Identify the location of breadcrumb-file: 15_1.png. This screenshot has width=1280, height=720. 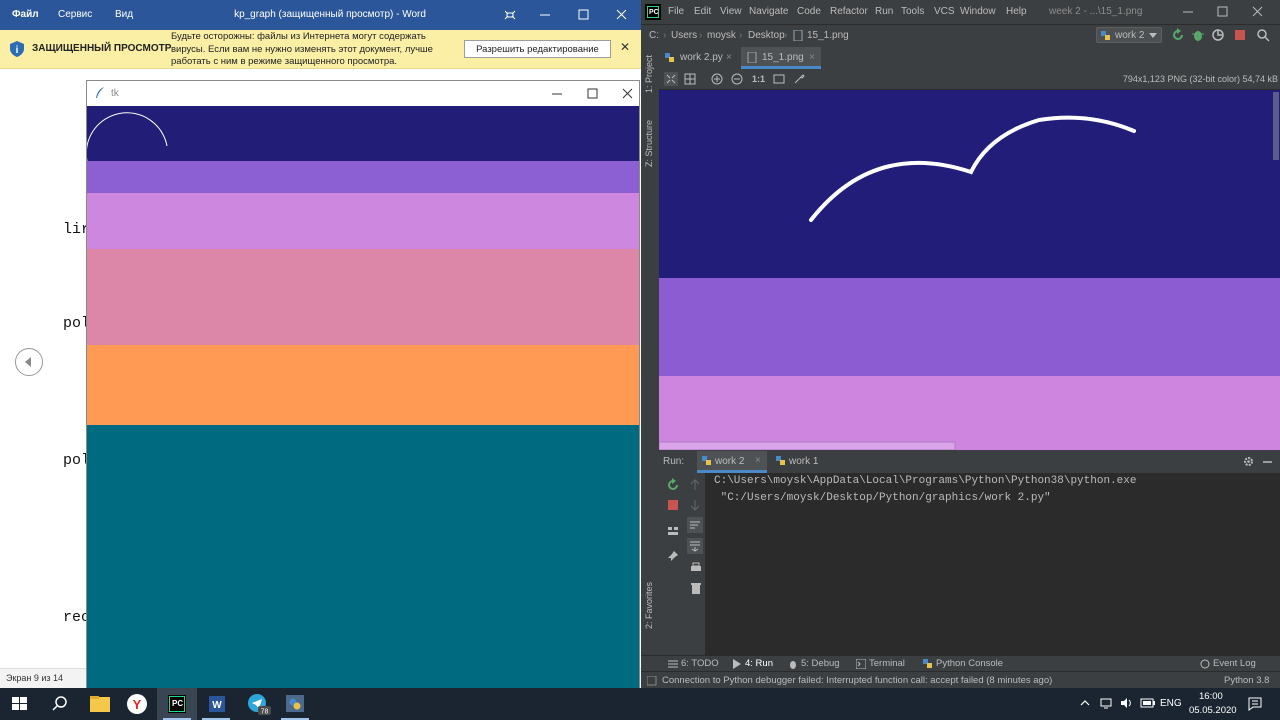
(828, 35).